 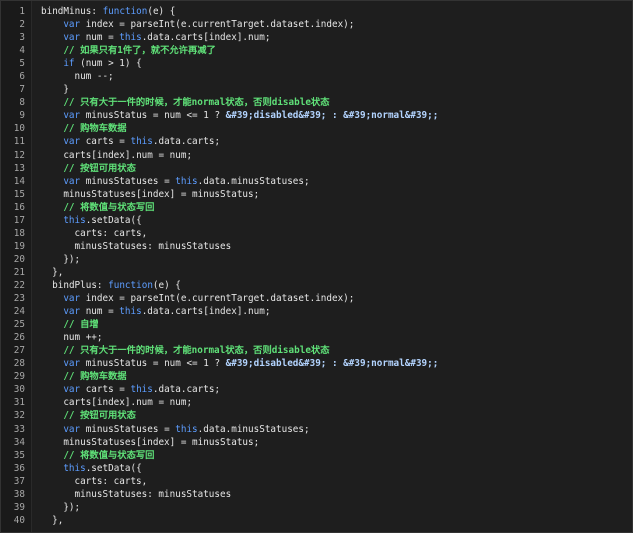 I want to click on code-line: 38 minusStatuses: minusStatuses, so click(x=316, y=494).